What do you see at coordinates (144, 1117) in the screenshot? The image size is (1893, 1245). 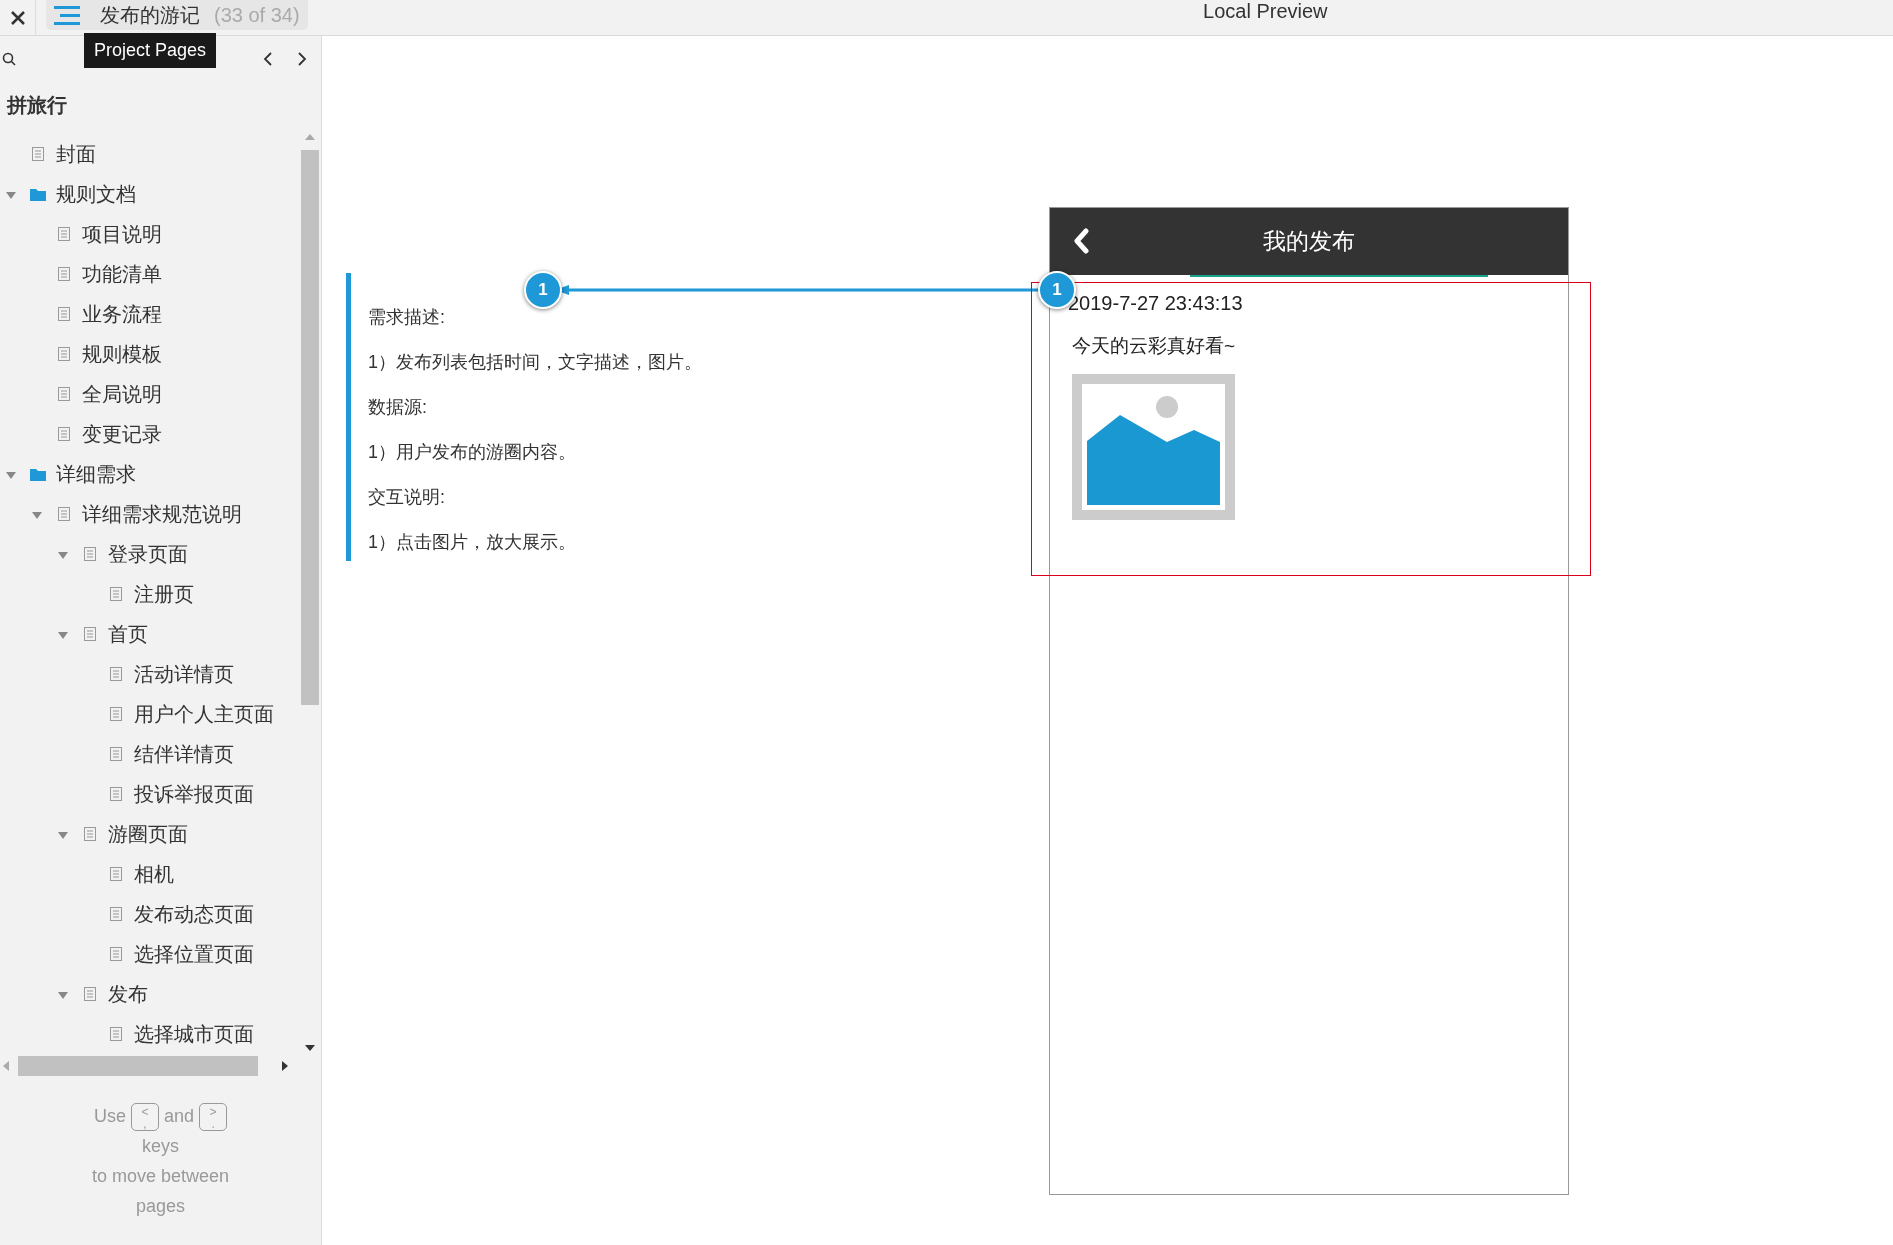 I see `key-cap: < ,` at bounding box center [144, 1117].